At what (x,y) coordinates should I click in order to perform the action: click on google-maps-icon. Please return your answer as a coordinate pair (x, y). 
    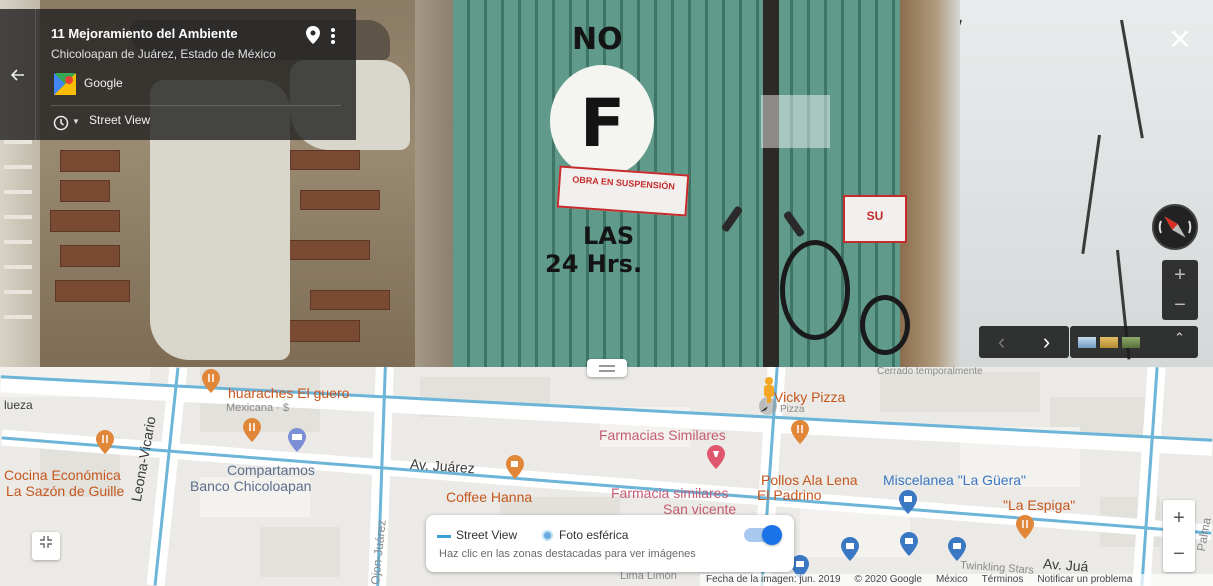
    Looking at the image, I should click on (65, 84).